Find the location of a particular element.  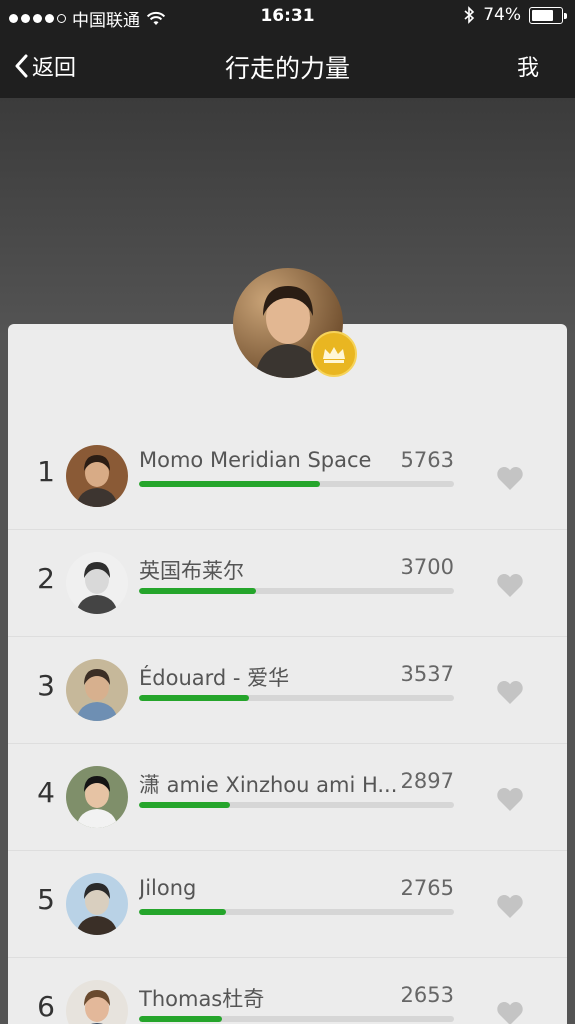

crown-badge is located at coordinates (334, 354).